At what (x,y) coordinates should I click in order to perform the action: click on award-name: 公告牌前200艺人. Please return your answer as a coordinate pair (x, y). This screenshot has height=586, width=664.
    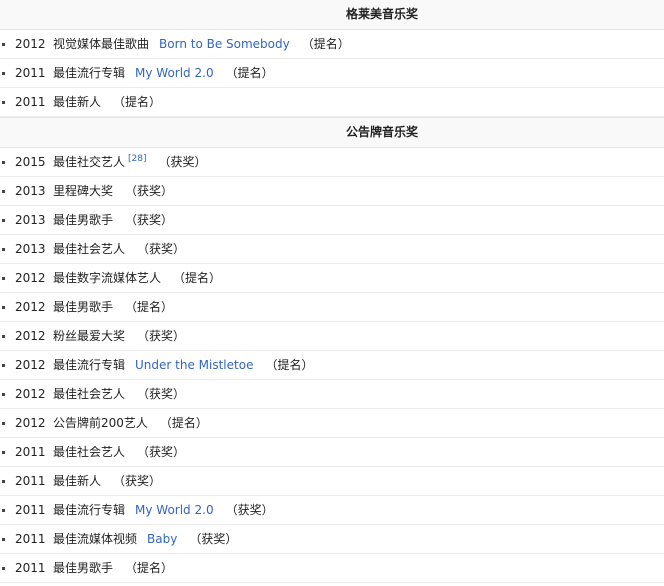
    Looking at the image, I should click on (100, 423).